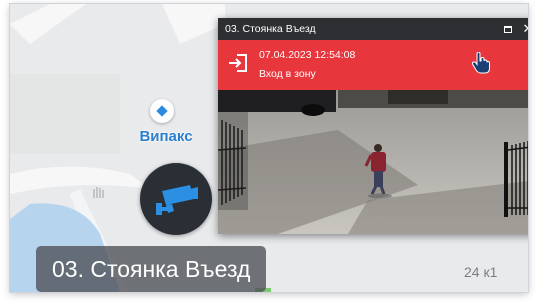 Image resolution: width=536 pixels, height=304 pixels. What do you see at coordinates (270, 29) in the screenshot?
I see `popup-title: 03. Стоянка Въезд` at bounding box center [270, 29].